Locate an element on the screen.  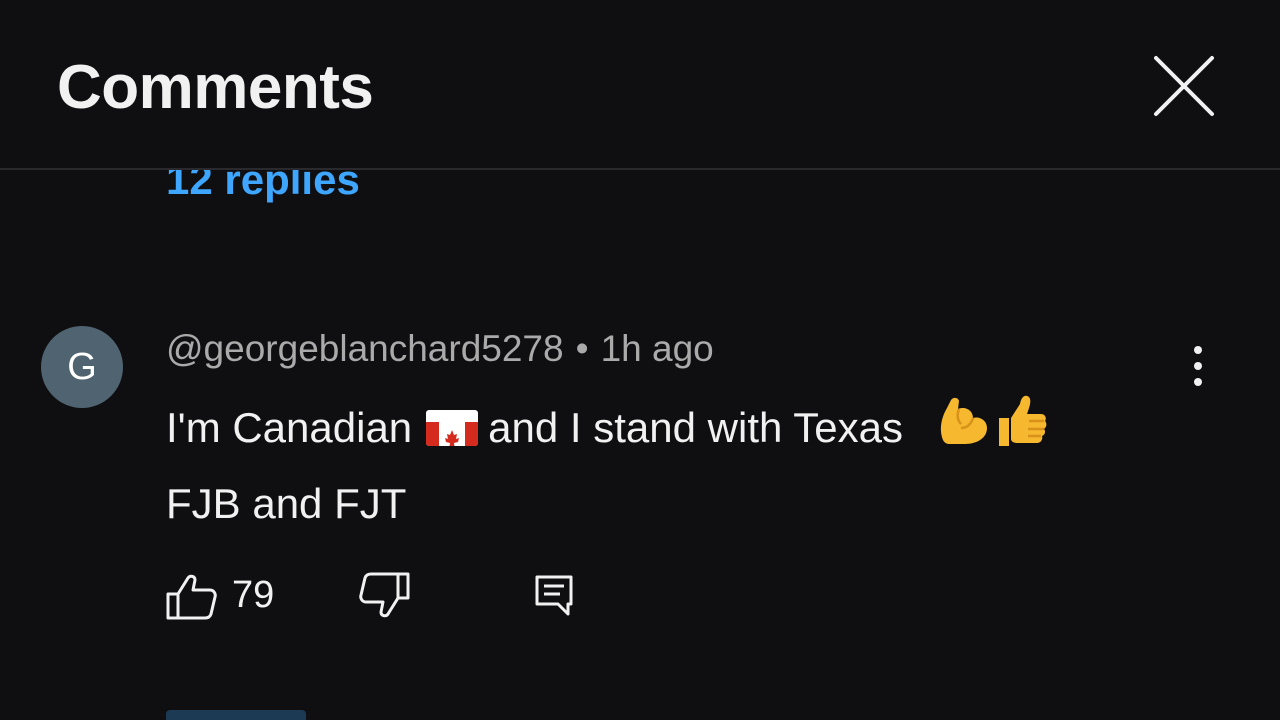
like-button is located at coordinates (192, 597).